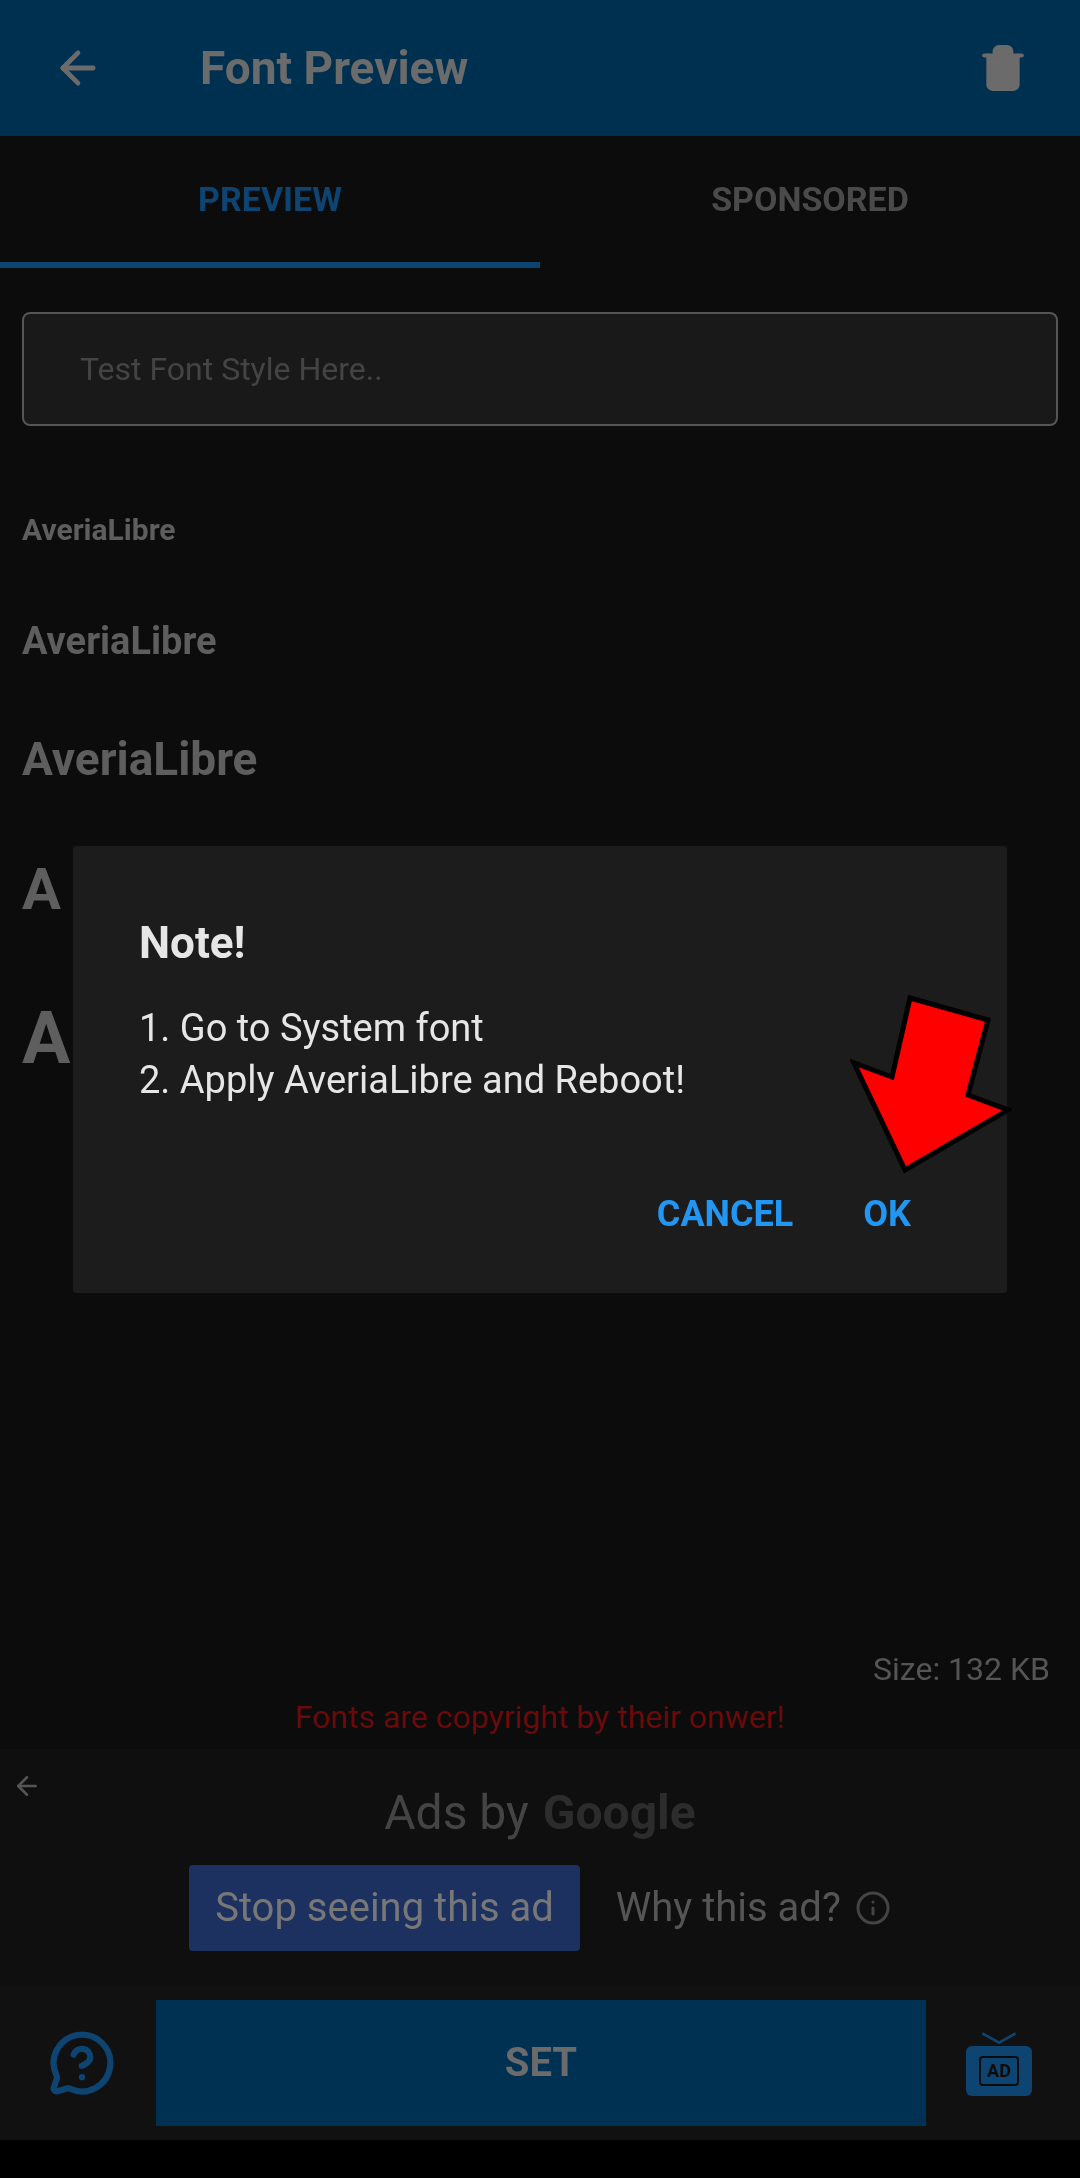 Image resolution: width=1080 pixels, height=2178 pixels. I want to click on dialog-title: Note!, so click(193, 943).